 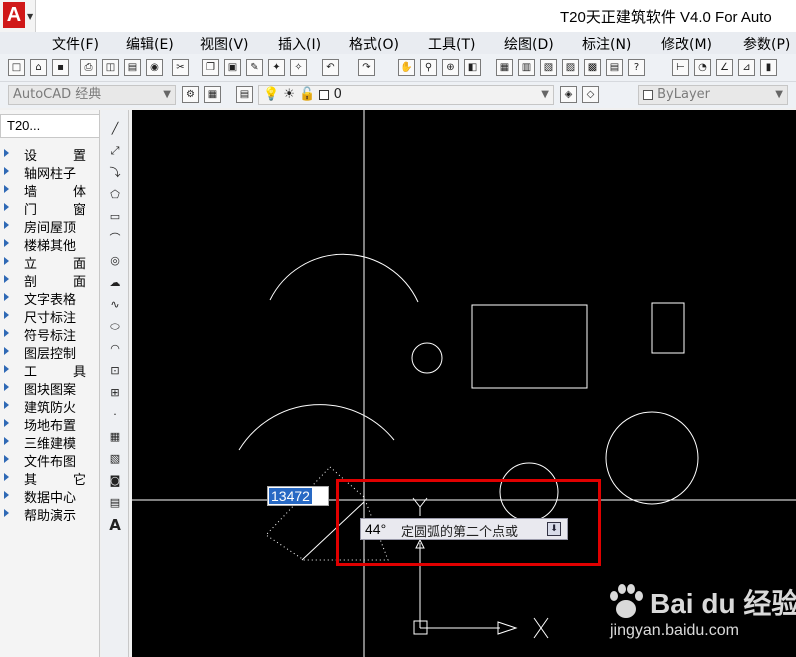 What do you see at coordinates (50, 316) in the screenshot?
I see `t20-menu-item: 尺寸标注` at bounding box center [50, 316].